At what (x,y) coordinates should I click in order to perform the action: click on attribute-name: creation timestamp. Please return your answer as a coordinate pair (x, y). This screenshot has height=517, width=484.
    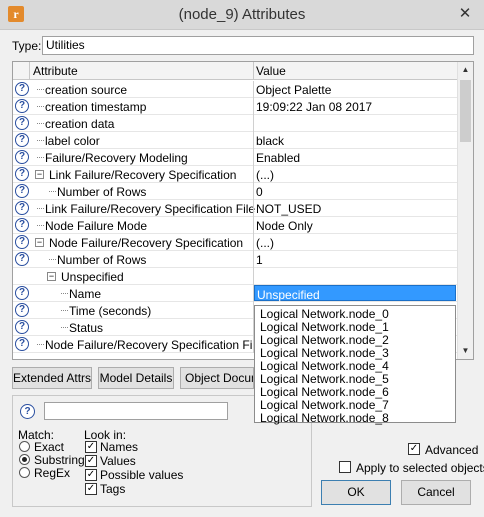
    Looking at the image, I should click on (96, 107).